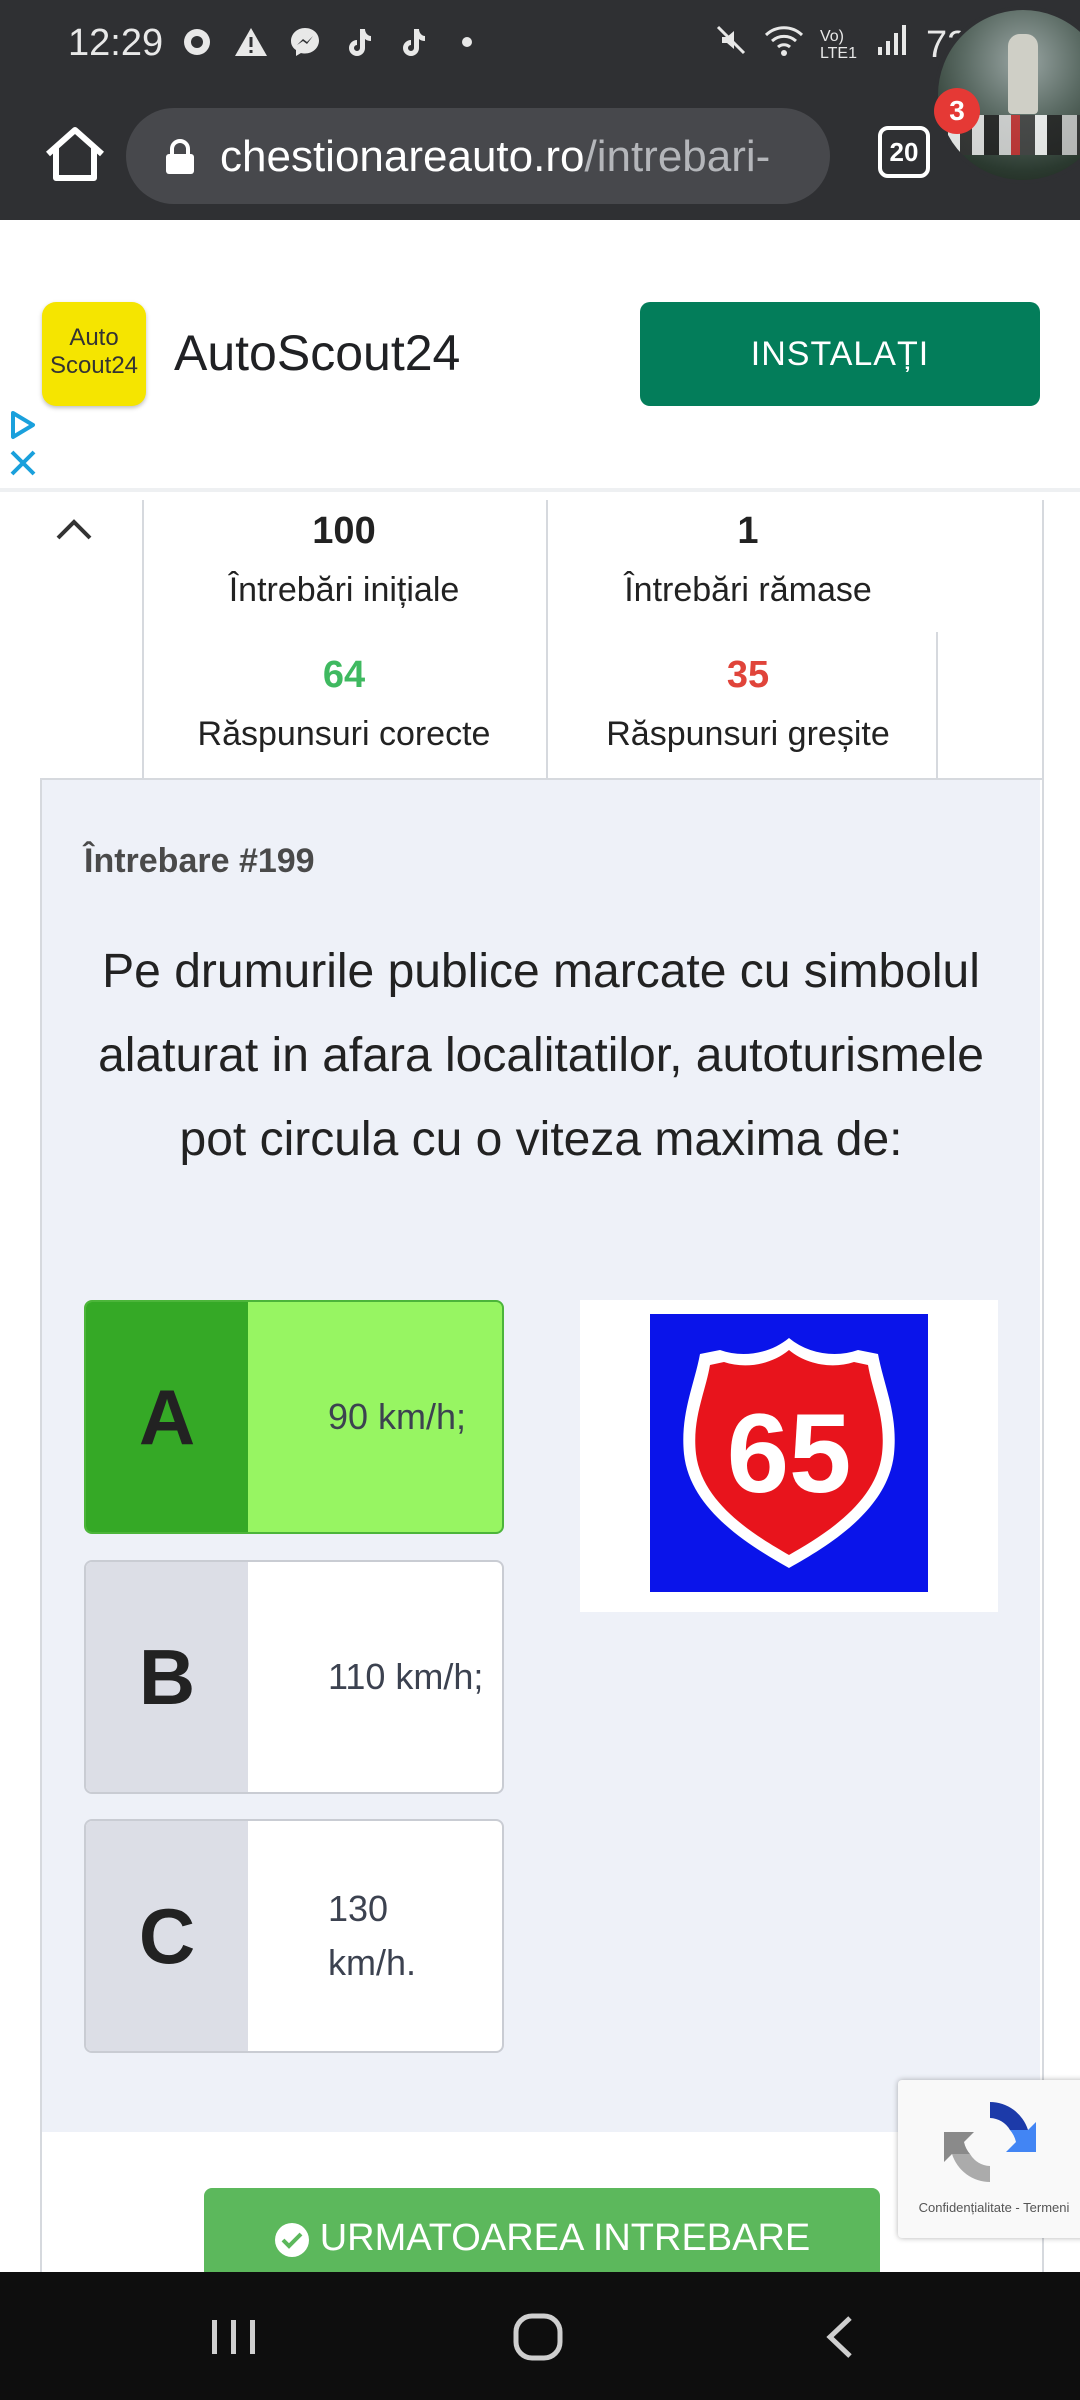 This screenshot has width=1080, height=2400. I want to click on notification-badge: 3, so click(957, 111).